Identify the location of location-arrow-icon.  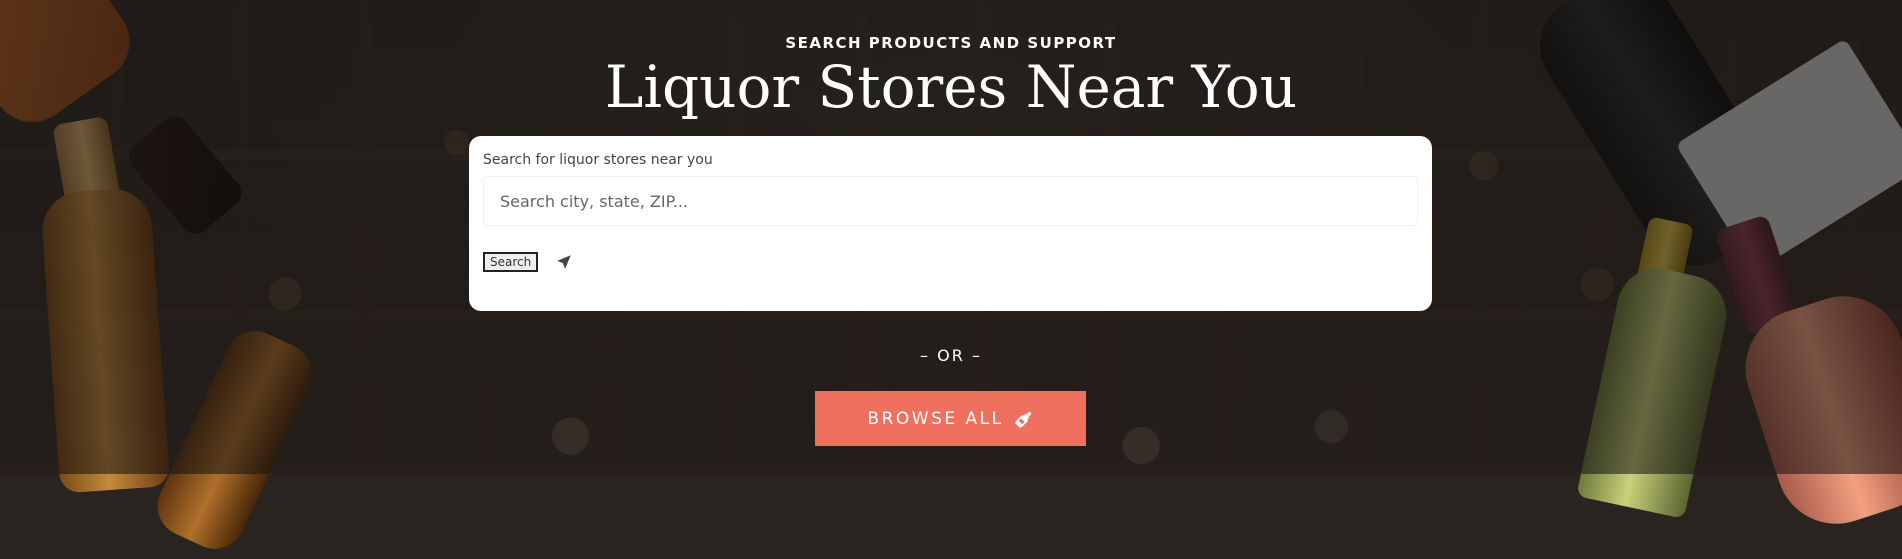
(564, 262).